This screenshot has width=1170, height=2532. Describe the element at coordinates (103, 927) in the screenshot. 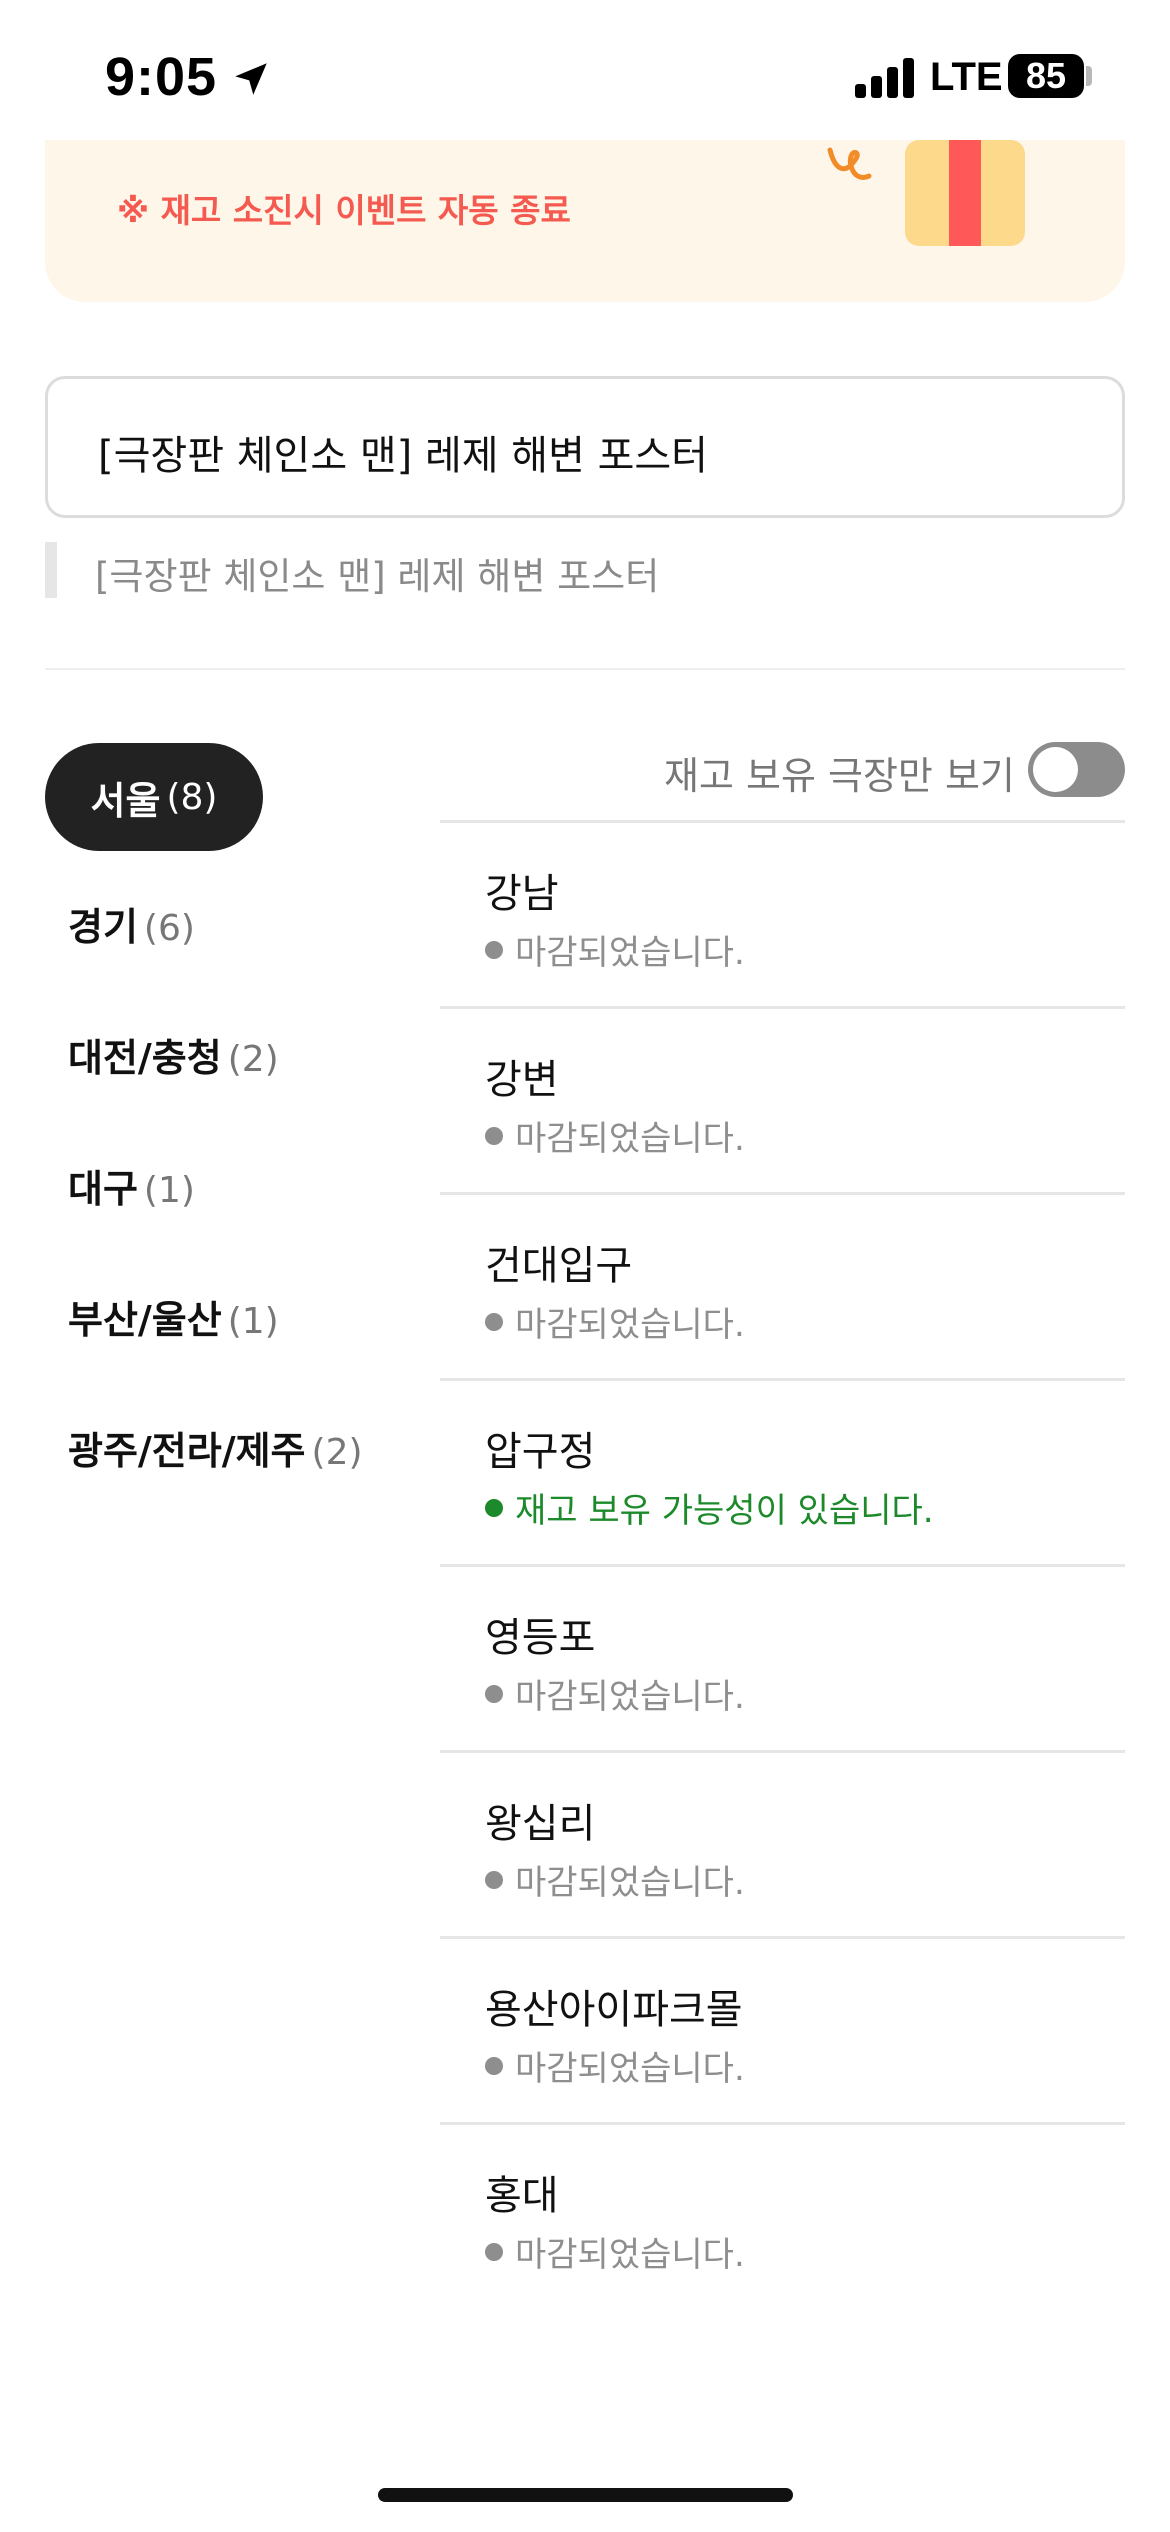

I see `region-name: 경기` at that location.